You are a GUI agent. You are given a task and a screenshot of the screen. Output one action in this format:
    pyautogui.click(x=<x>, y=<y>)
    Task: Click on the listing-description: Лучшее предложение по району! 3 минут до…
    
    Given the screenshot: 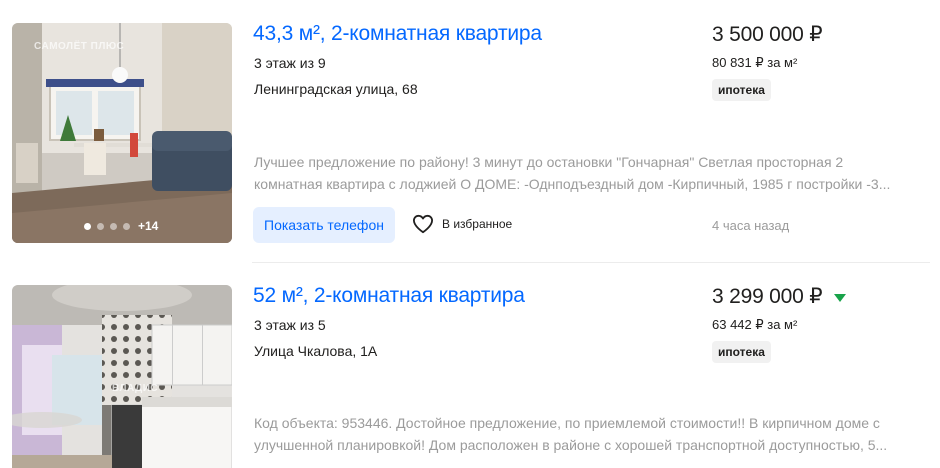 What is the action you would take?
    pyautogui.click(x=572, y=173)
    